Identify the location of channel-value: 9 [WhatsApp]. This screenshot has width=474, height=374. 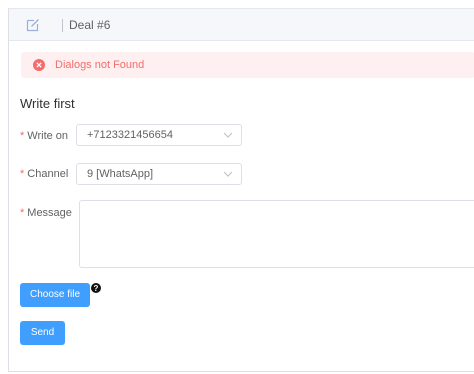
(120, 174).